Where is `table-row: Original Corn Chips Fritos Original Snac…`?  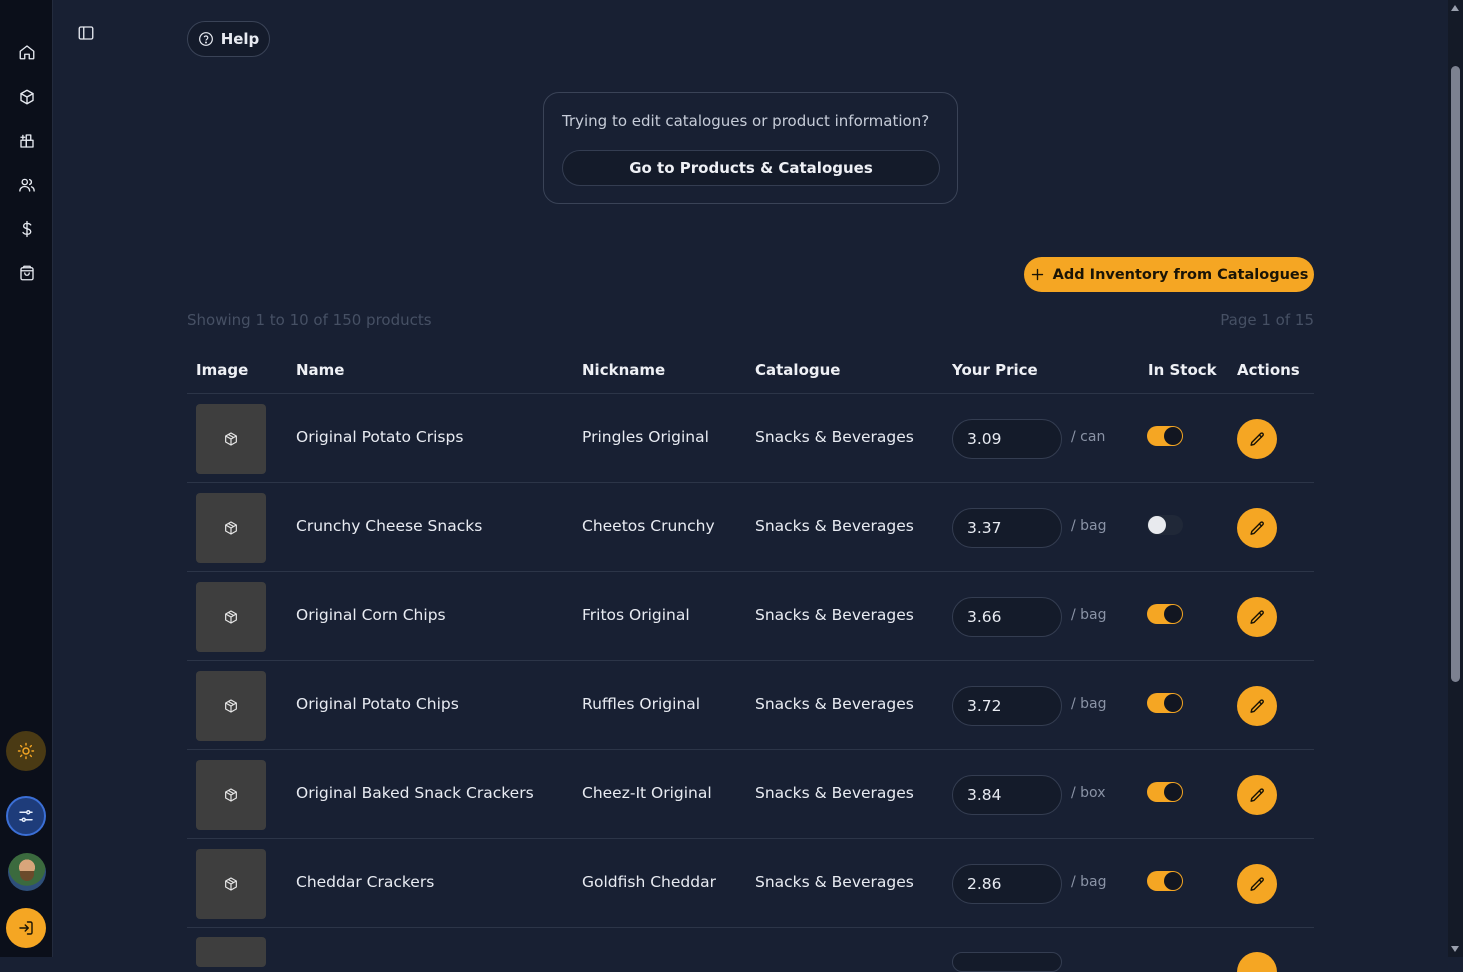 table-row: Original Corn Chips Fritos Original Snac… is located at coordinates (750, 616).